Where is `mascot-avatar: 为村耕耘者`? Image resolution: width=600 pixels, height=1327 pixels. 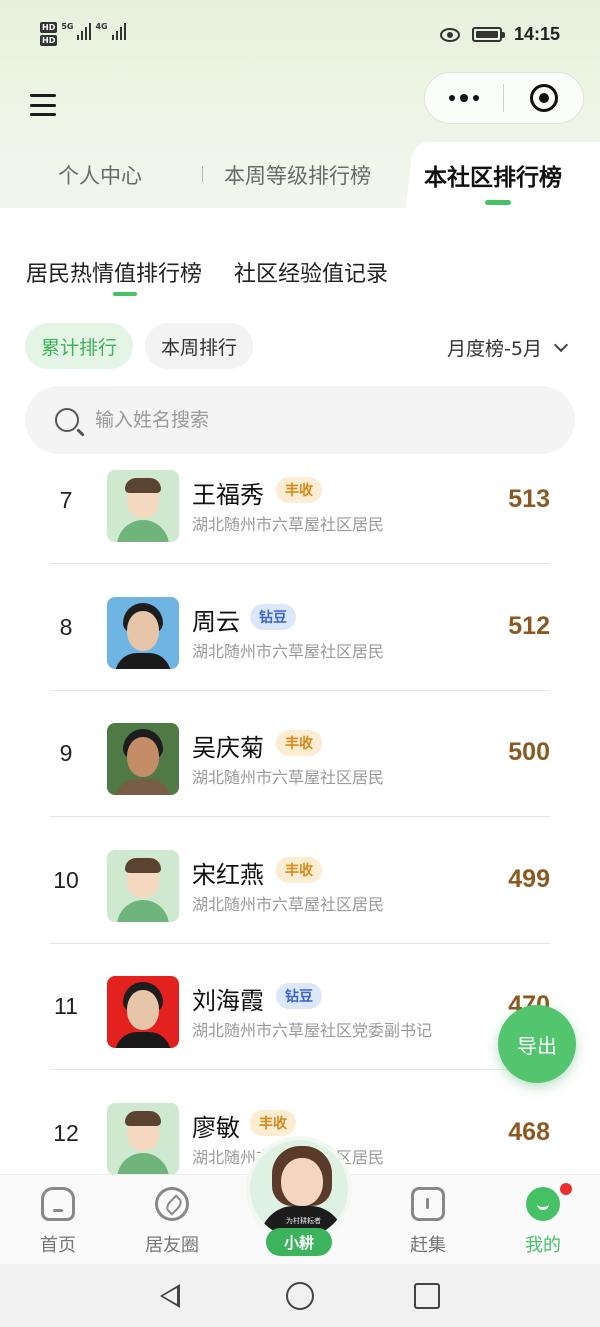
mascot-avatar: 为村耕耘者 is located at coordinates (299, 1189).